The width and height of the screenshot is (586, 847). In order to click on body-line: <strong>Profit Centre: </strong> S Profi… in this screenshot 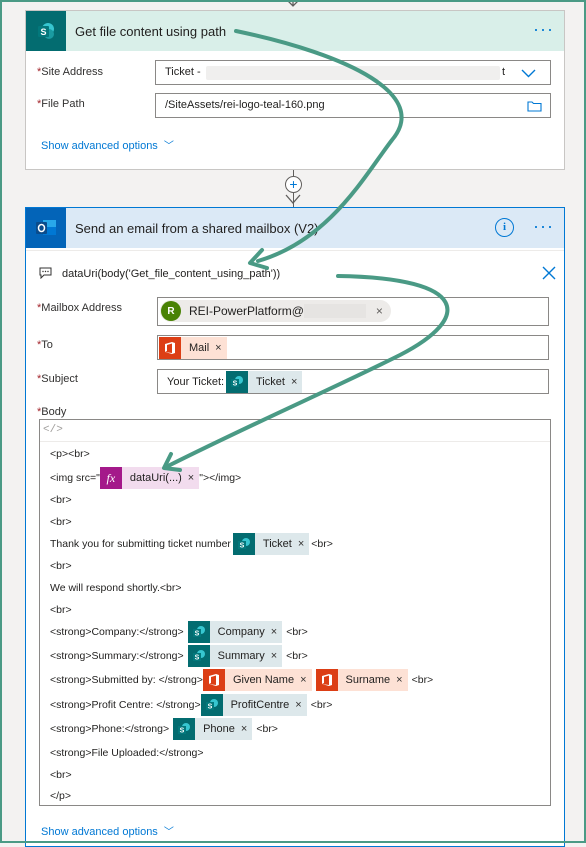, I will do `click(191, 705)`.